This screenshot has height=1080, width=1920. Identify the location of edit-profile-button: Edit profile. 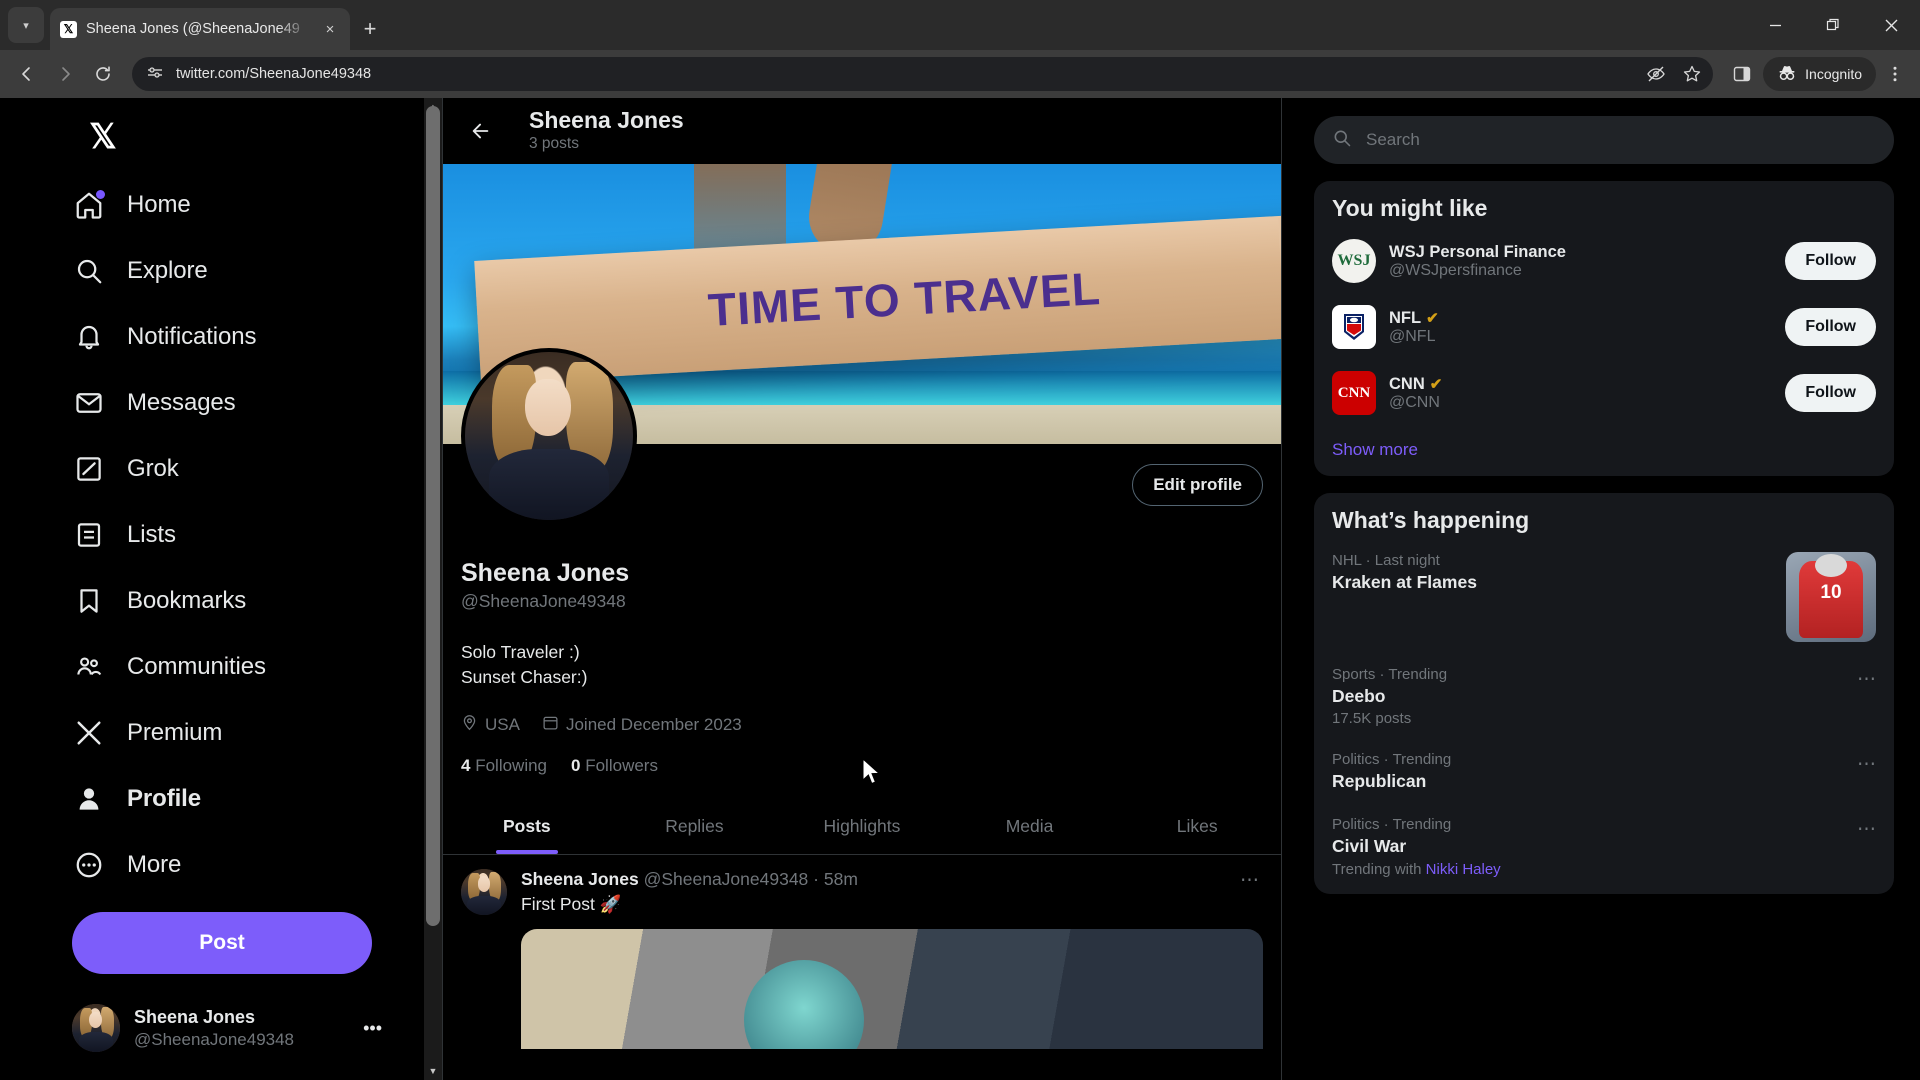
(1197, 485).